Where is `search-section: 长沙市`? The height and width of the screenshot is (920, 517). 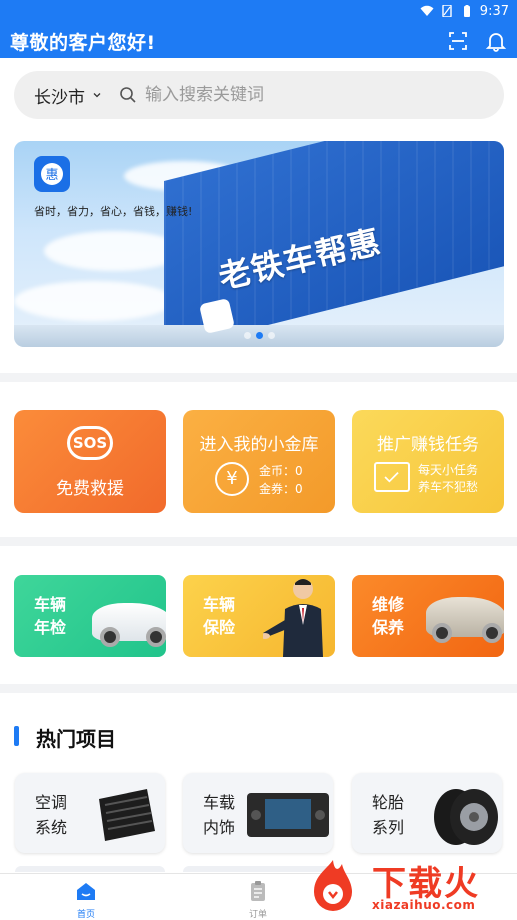 search-section: 长沙市 is located at coordinates (258, 93).